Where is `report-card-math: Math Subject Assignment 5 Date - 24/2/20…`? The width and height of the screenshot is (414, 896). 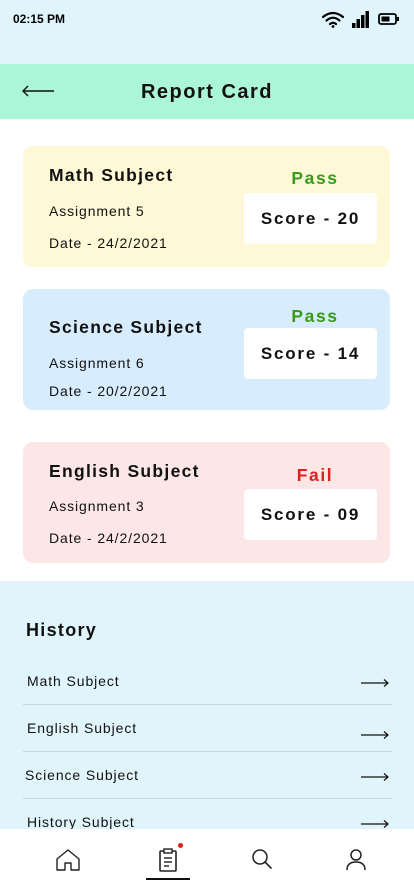 report-card-math: Math Subject Assignment 5 Date - 24/2/20… is located at coordinates (206, 206).